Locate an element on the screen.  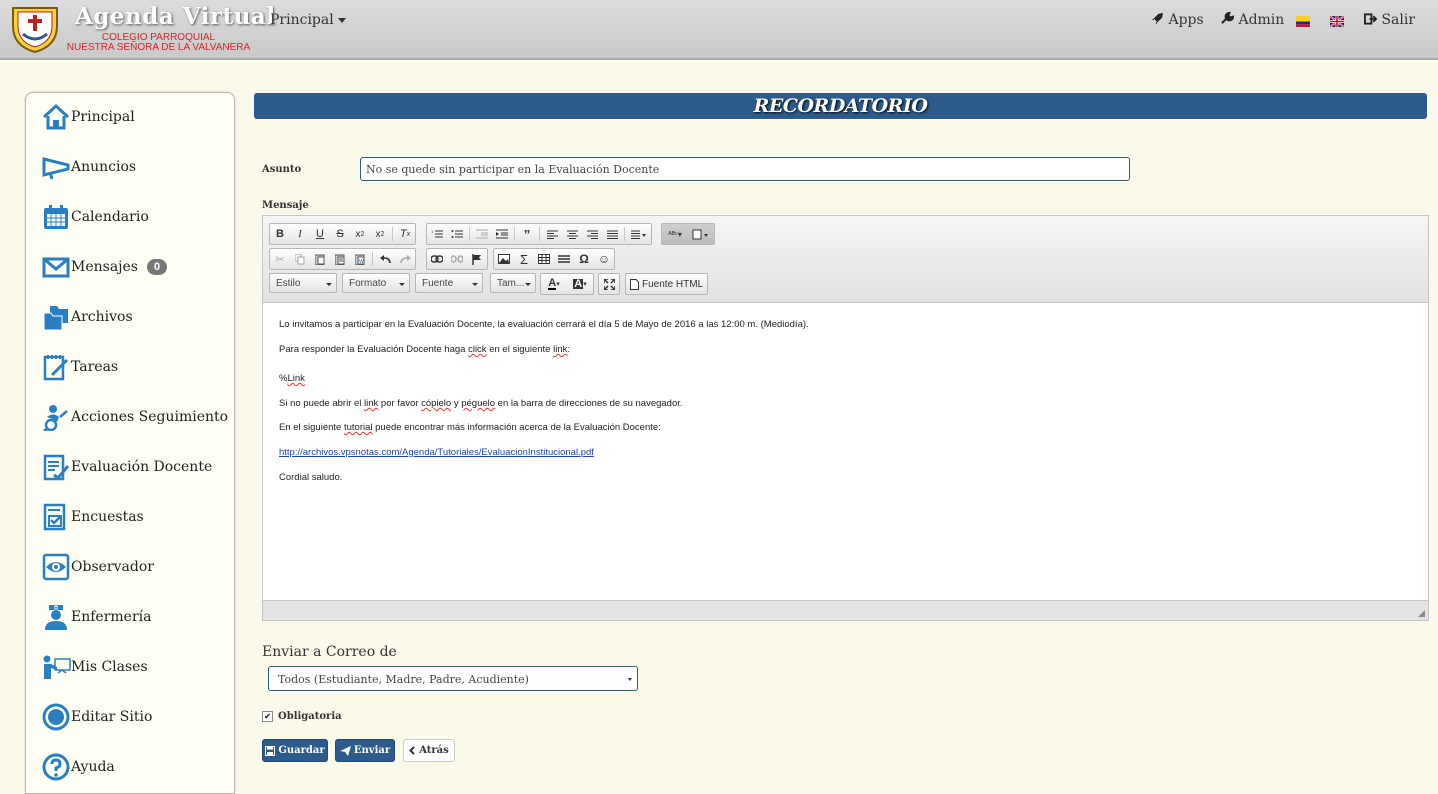
source-html-button: Fuente HTML is located at coordinates (667, 284).